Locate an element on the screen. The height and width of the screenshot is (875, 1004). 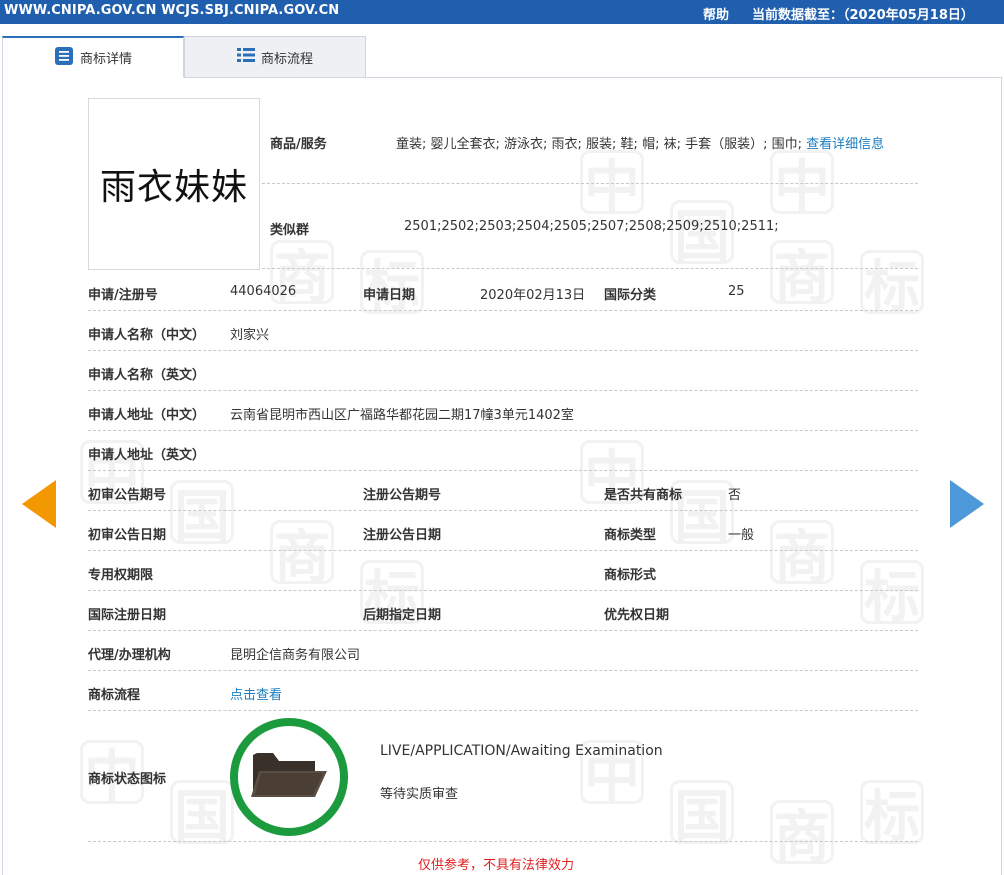
reg-issue-label: 注册公告期号 is located at coordinates (402, 495).